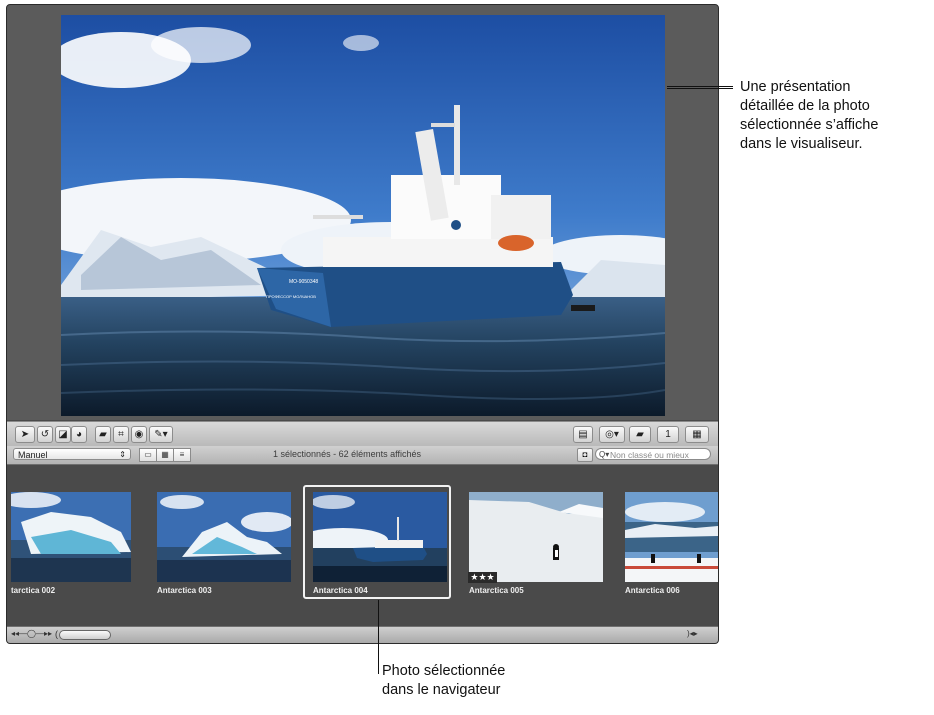 This screenshot has width=934, height=715. Describe the element at coordinates (444, 671) in the screenshot. I see `browser-callout-line: Photo sélectionnée` at that location.